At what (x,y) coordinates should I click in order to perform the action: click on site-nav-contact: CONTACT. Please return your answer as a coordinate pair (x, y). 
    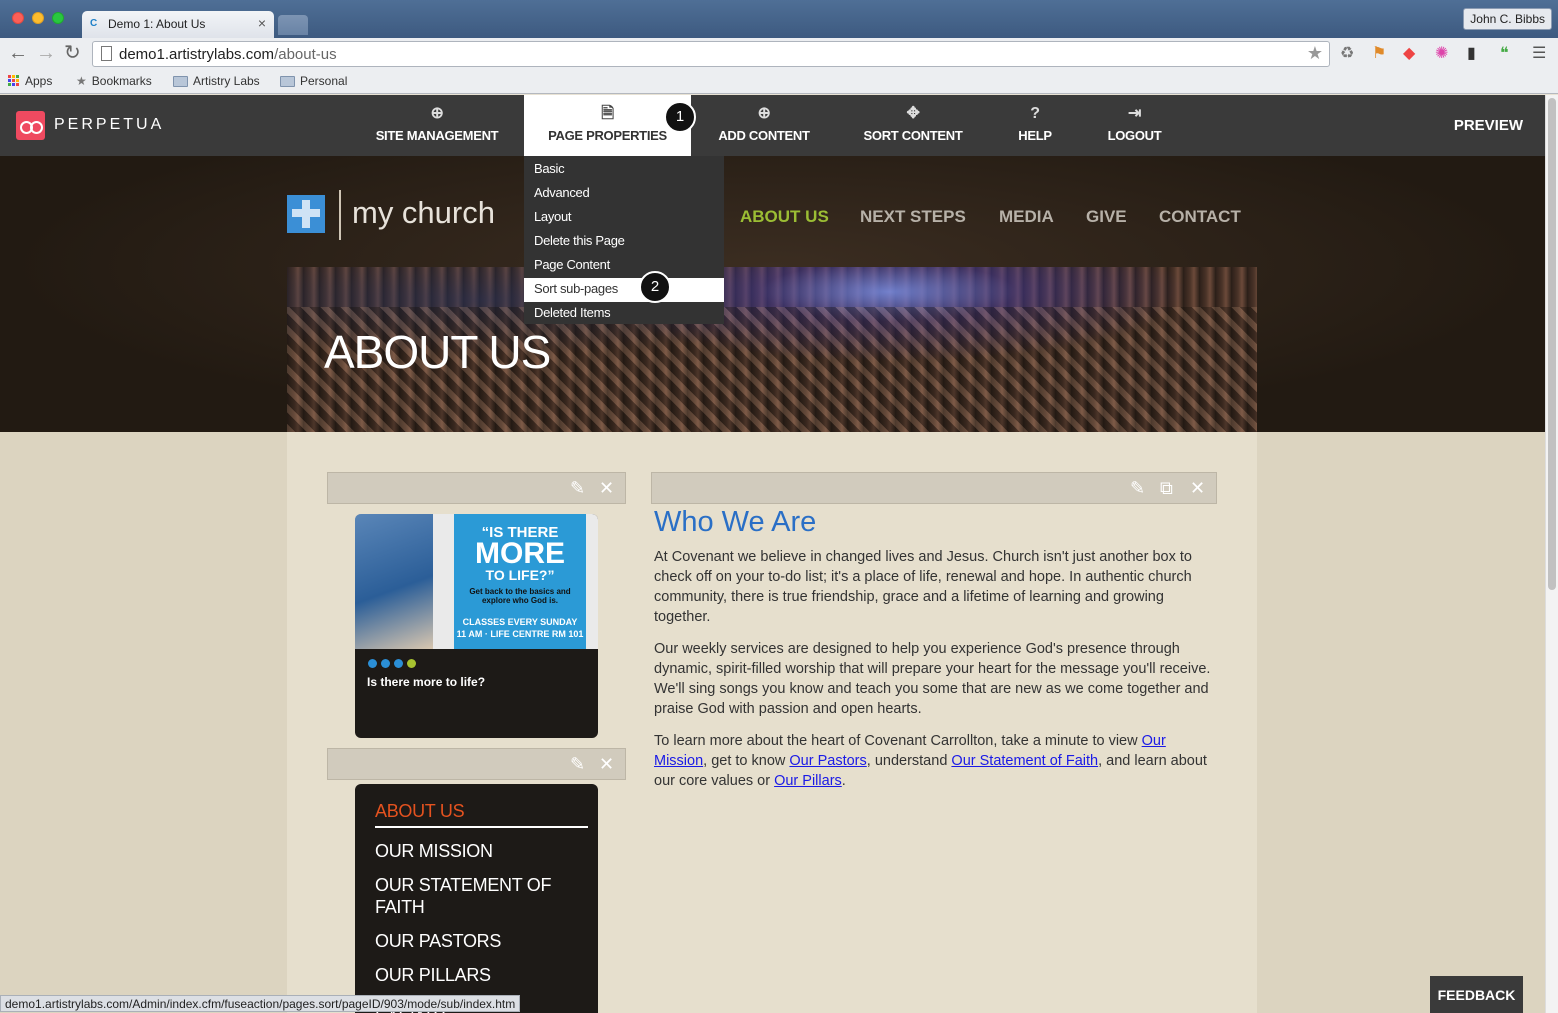
    Looking at the image, I should click on (1200, 217).